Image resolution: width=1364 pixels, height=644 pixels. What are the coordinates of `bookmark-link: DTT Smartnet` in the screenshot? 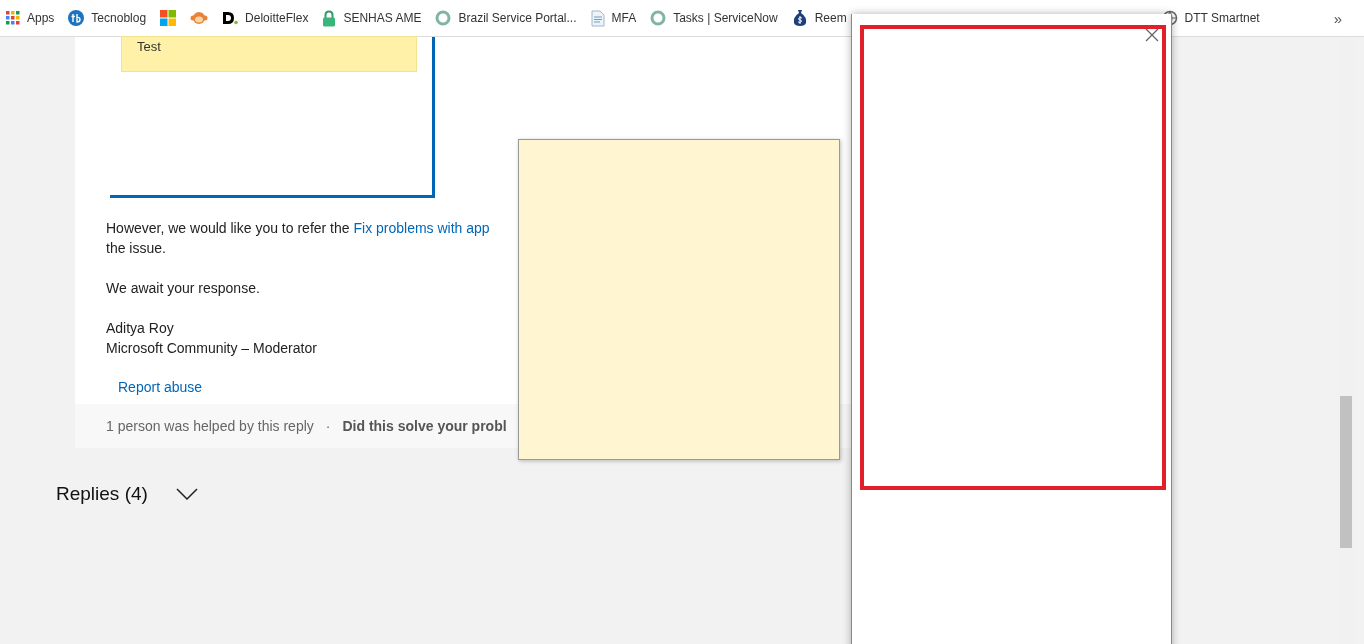 It's located at (1222, 18).